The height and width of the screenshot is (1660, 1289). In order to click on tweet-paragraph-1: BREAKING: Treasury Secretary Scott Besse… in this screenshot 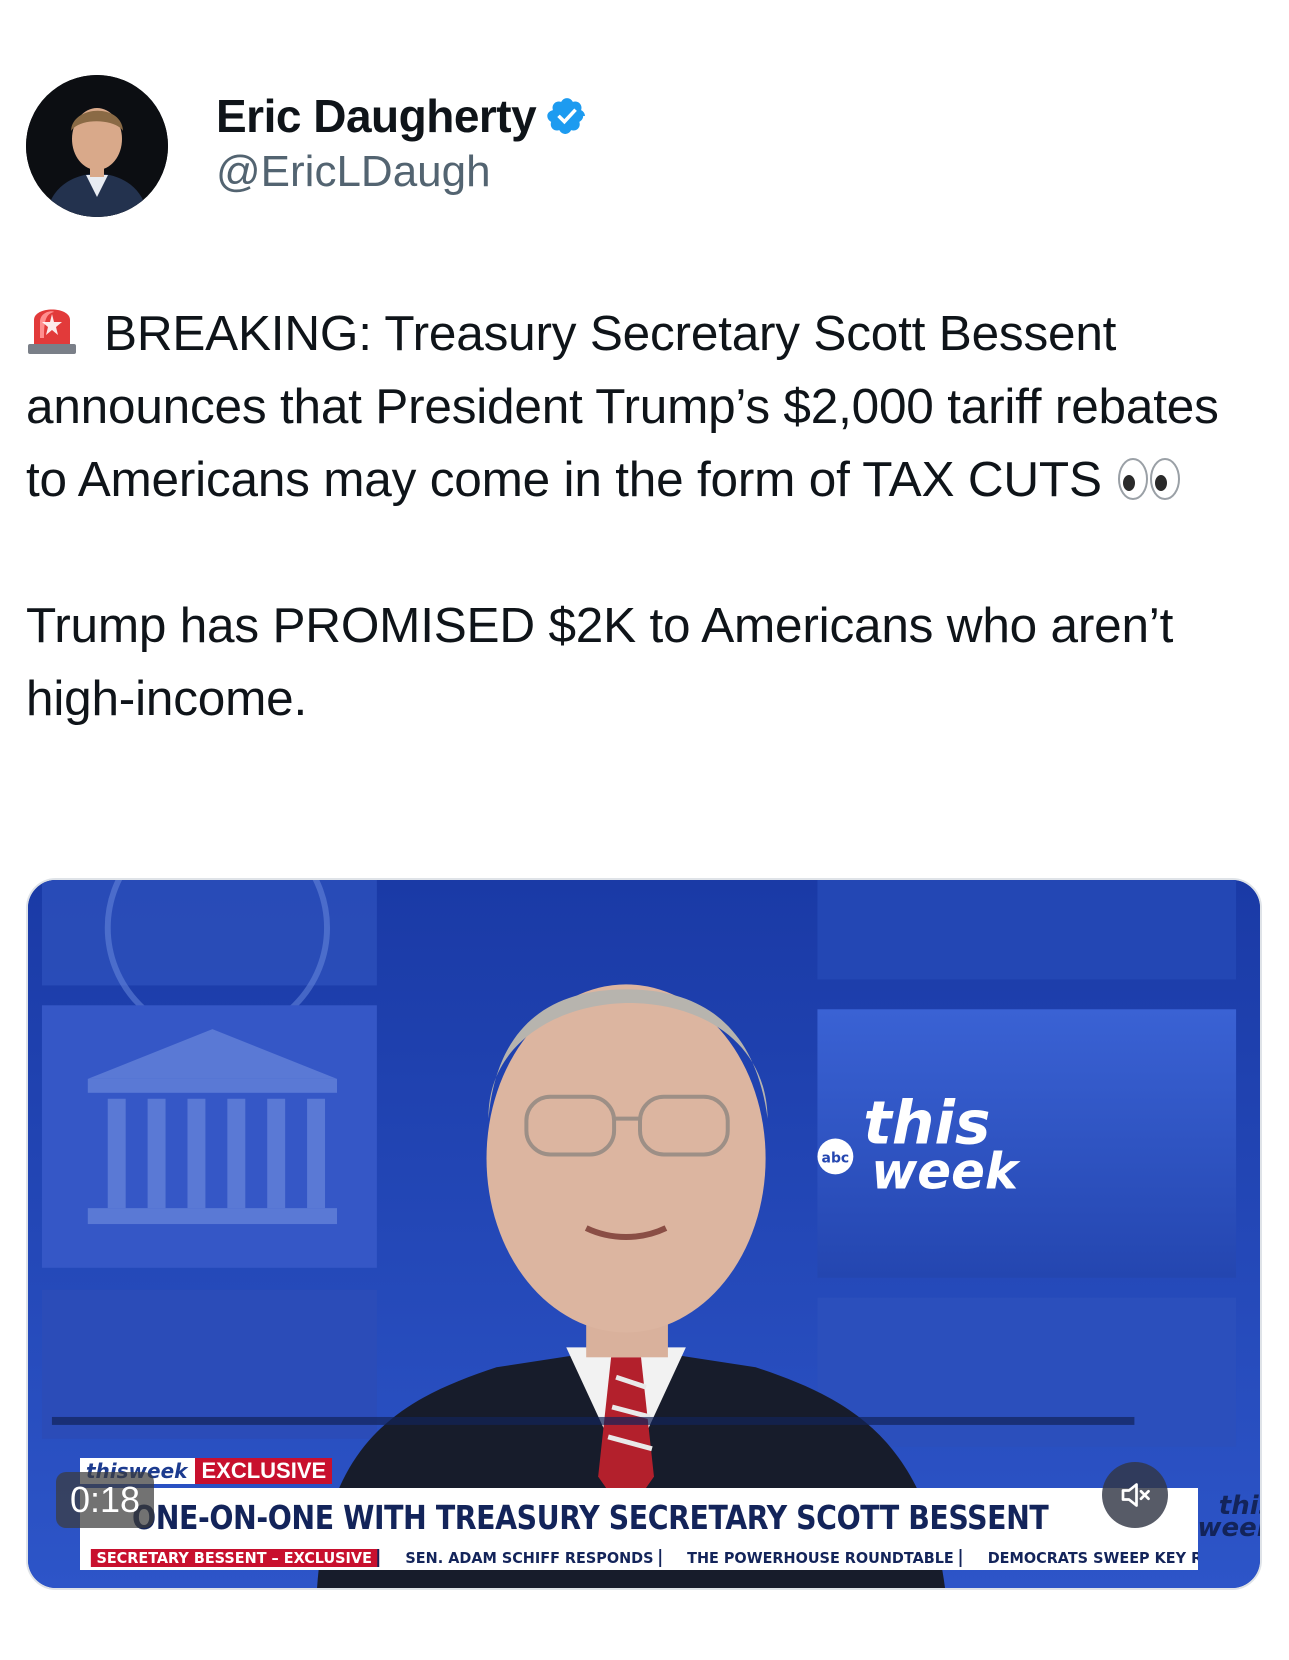, I will do `click(646, 406)`.